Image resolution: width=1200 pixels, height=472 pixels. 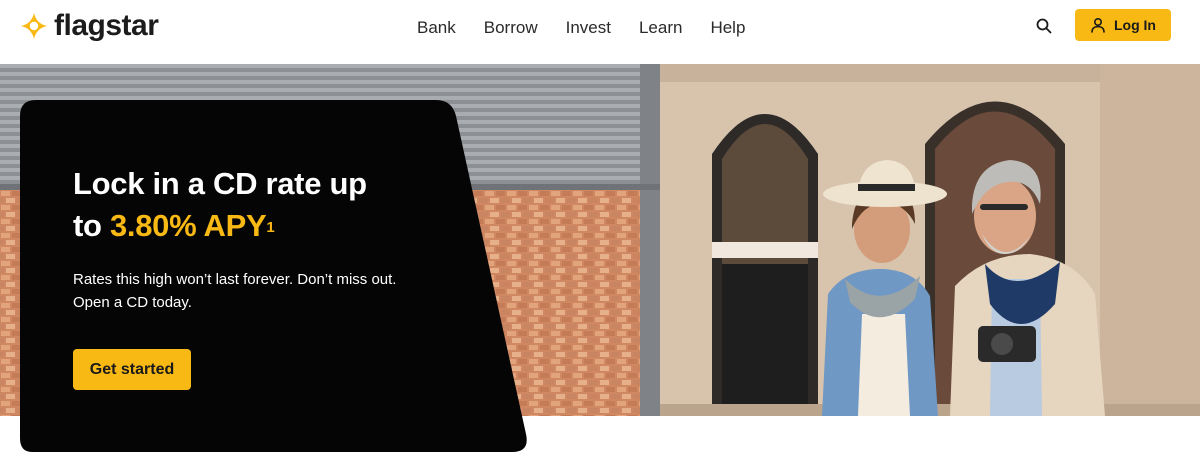 I want to click on hero-footnote: 1, so click(x=270, y=227).